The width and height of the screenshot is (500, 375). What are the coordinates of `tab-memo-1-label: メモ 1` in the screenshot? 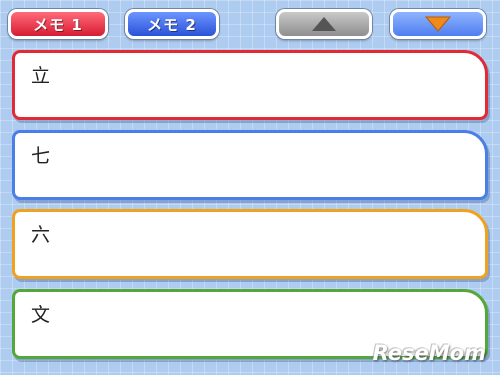 It's located at (58, 24).